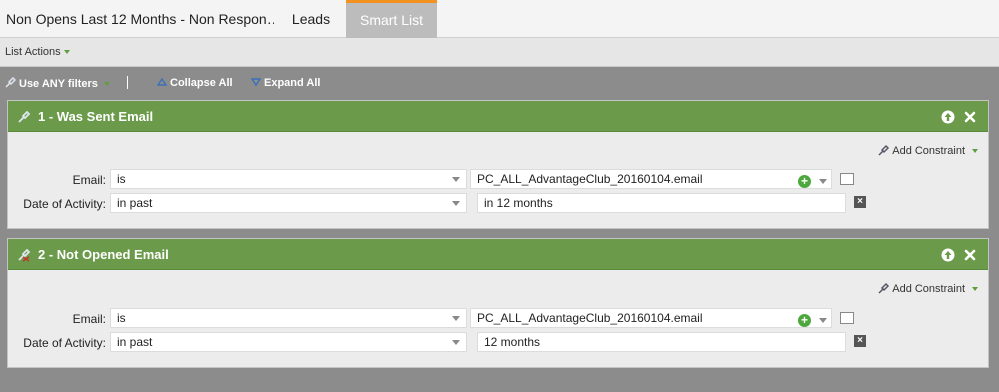 Image resolution: width=999 pixels, height=392 pixels. What do you see at coordinates (661, 203) in the screenshot?
I see `date-value-field: in 12 months` at bounding box center [661, 203].